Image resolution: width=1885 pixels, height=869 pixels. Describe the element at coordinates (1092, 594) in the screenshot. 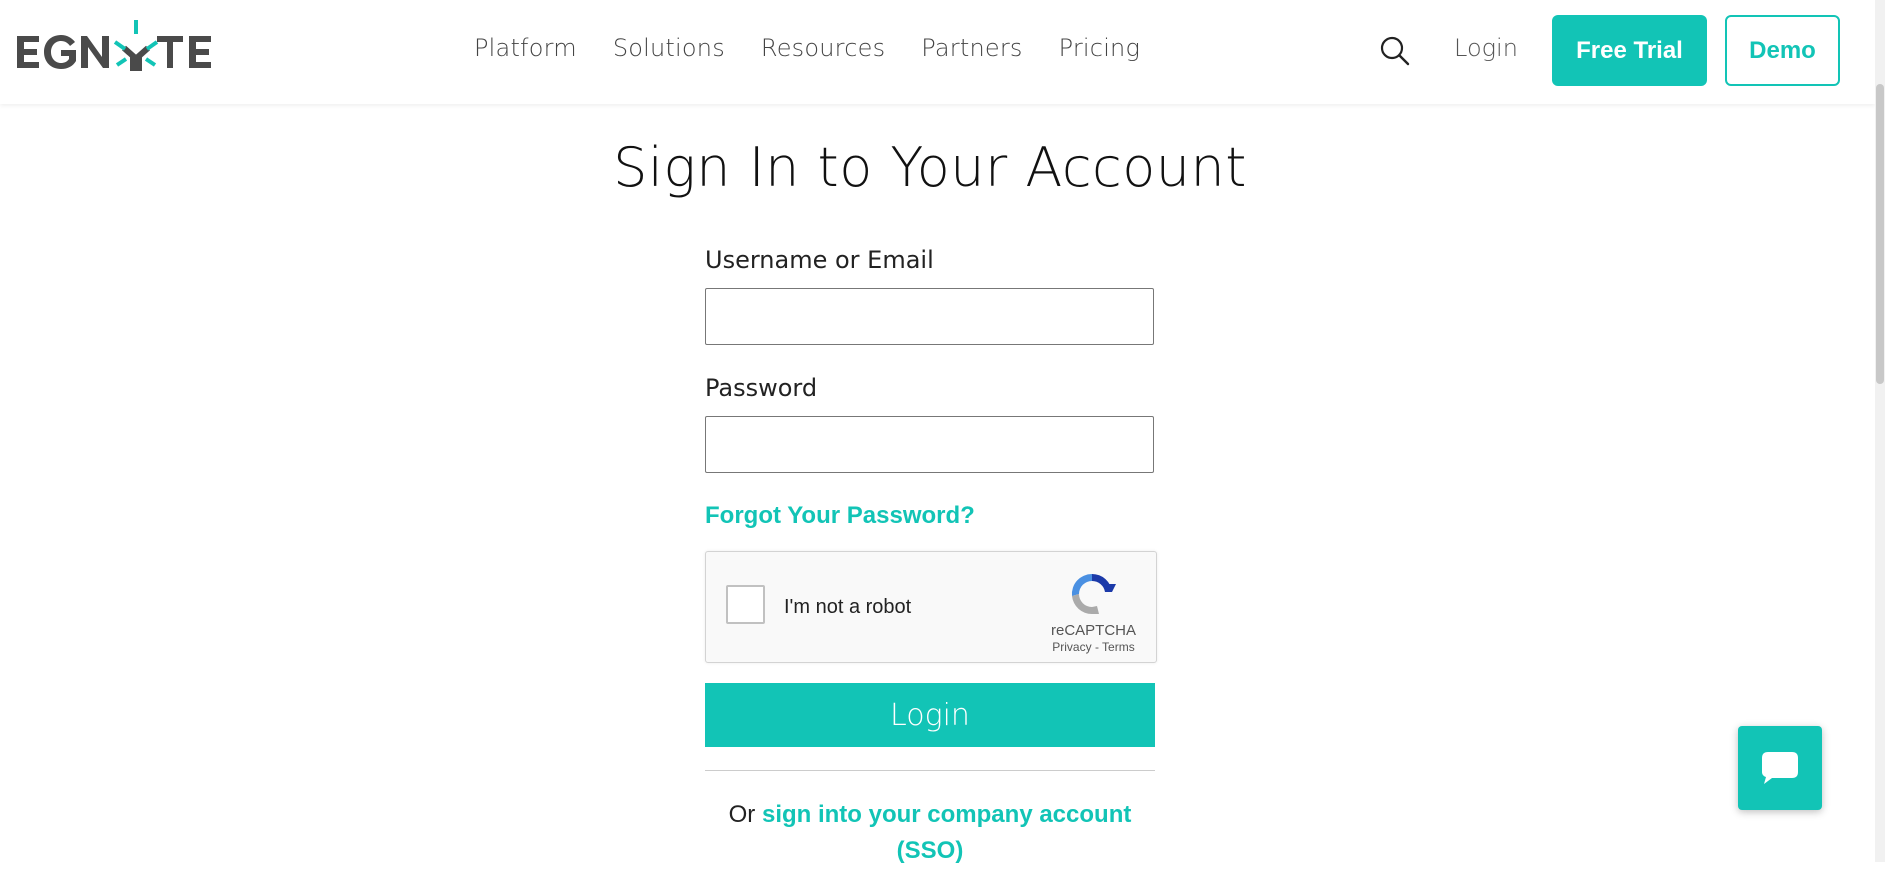

I see `recaptcha-icon` at that location.